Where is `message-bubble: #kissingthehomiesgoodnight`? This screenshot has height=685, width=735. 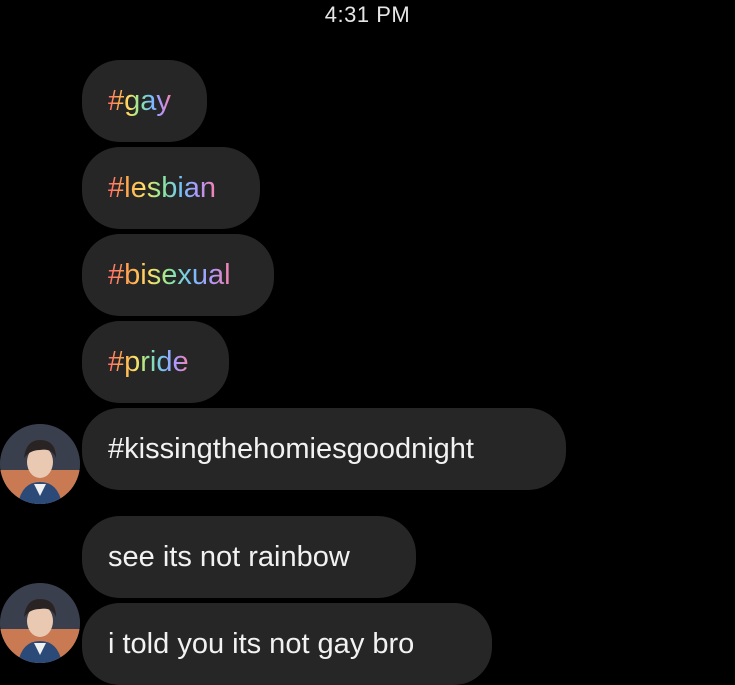
message-bubble: #kissingthehomiesgoodnight is located at coordinates (324, 449).